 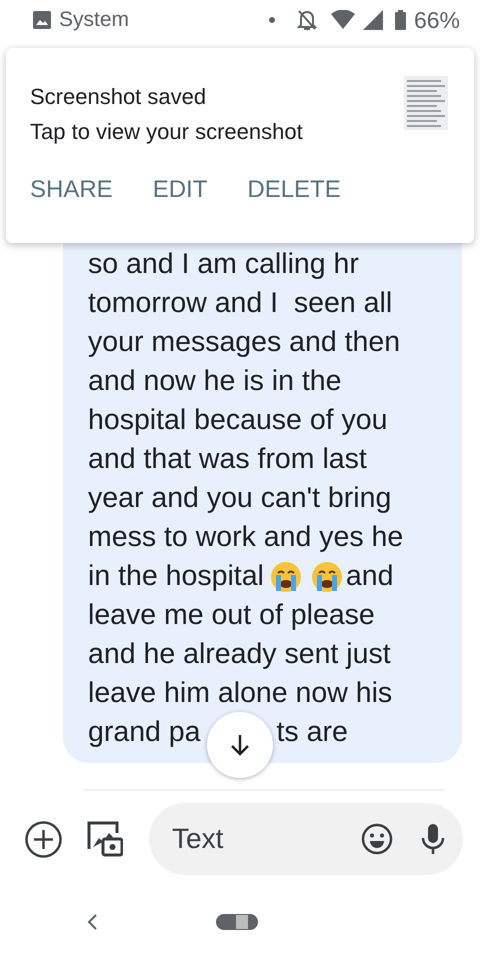 I want to click on battery-percent: 66%, so click(x=437, y=20).